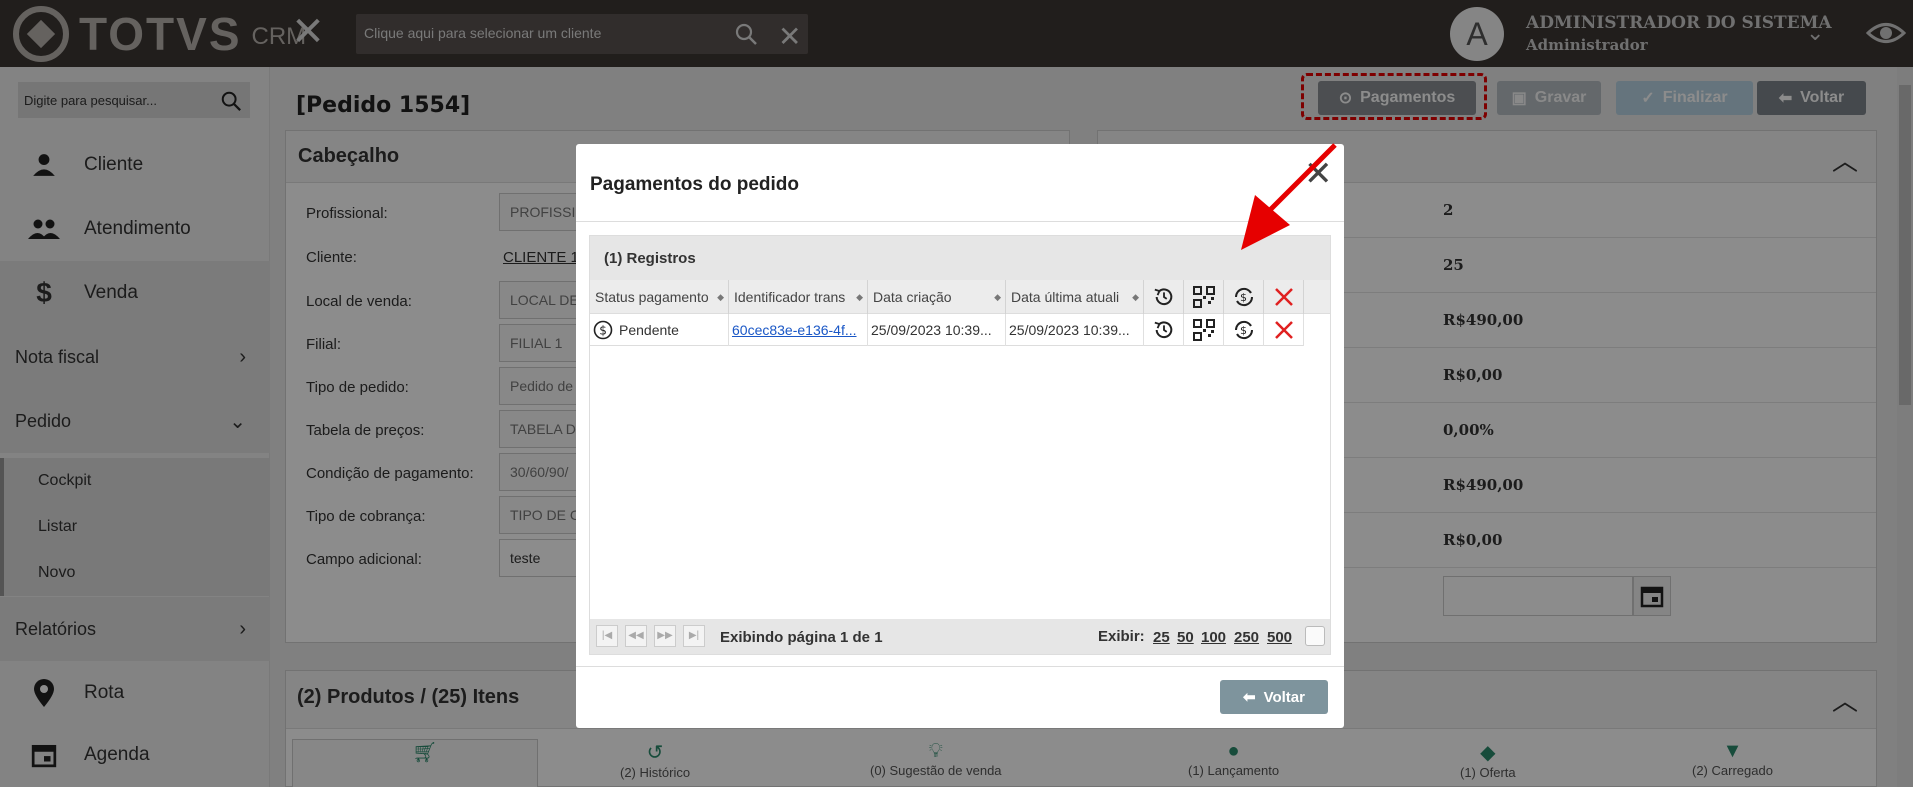 The width and height of the screenshot is (1913, 787). I want to click on column-header-delete, so click(1284, 297).